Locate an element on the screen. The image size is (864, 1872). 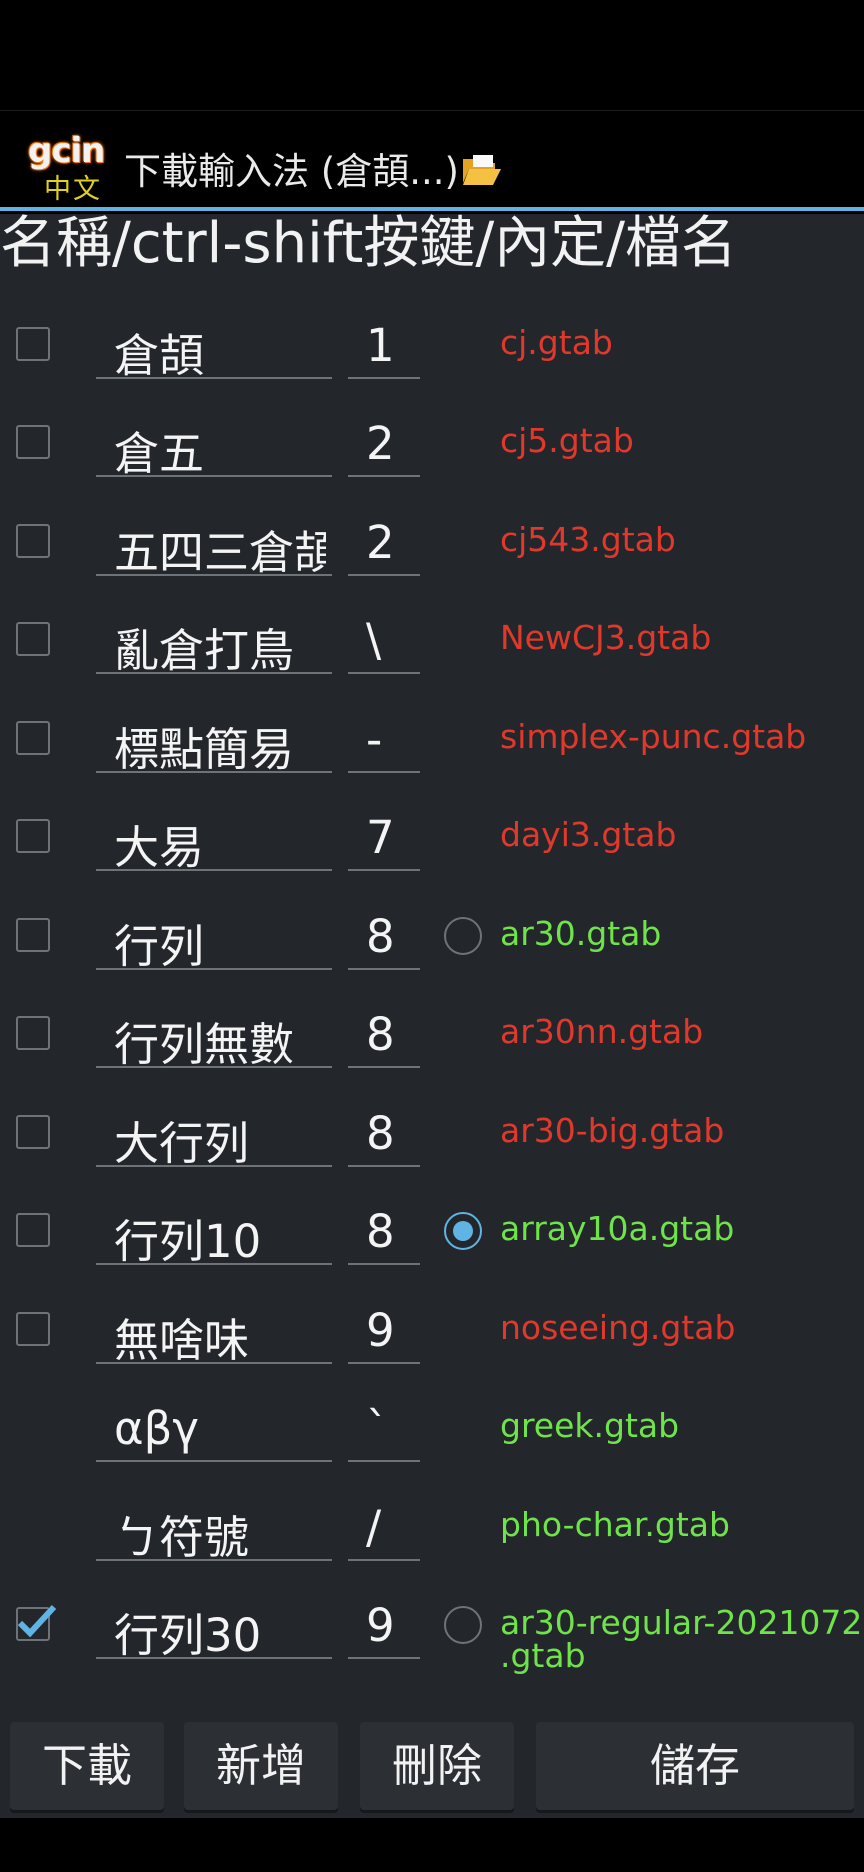
list-item: 大行列 8 ar30-big.gtab is located at coordinates (432, 1134).